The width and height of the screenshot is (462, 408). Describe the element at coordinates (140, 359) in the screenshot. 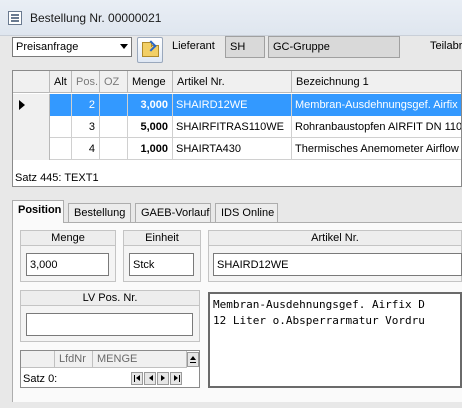

I see `subgrid-header-menge: MENGE` at that location.